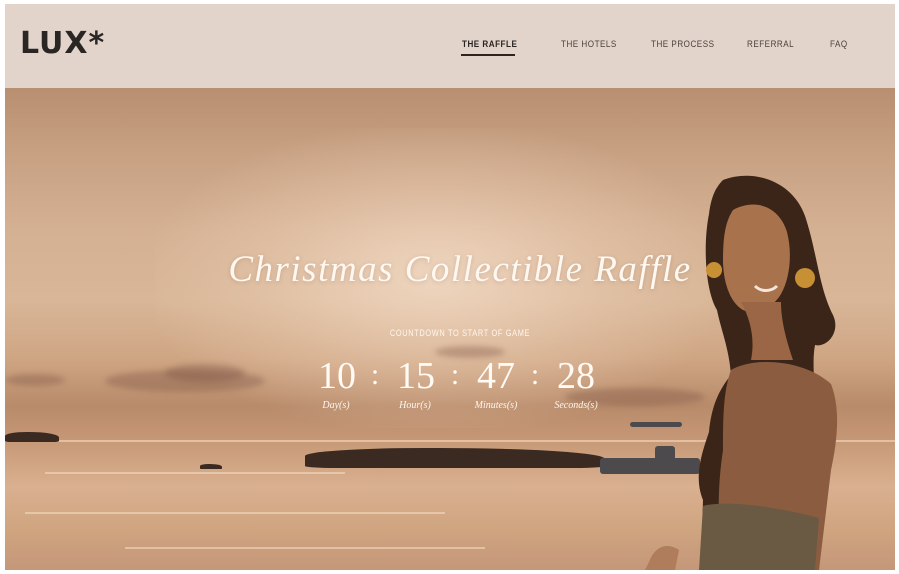 The width and height of the screenshot is (899, 574). I want to click on nav-item-the-hotels: THE HOTELS, so click(589, 44).